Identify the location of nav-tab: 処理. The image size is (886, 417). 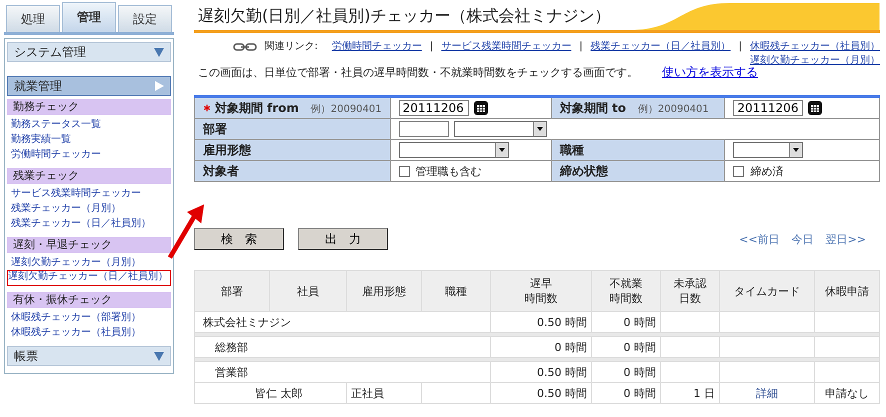
(33, 18).